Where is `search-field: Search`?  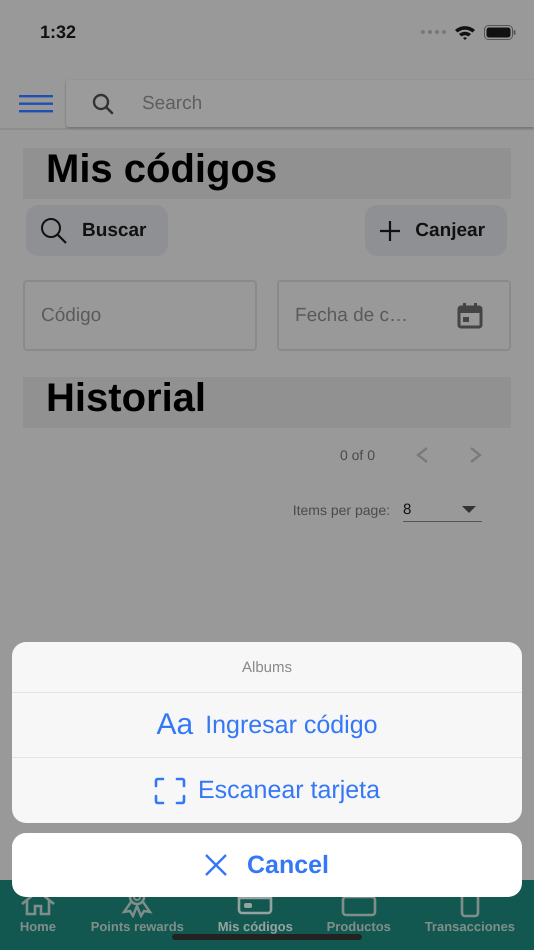 search-field: Search is located at coordinates (300, 103).